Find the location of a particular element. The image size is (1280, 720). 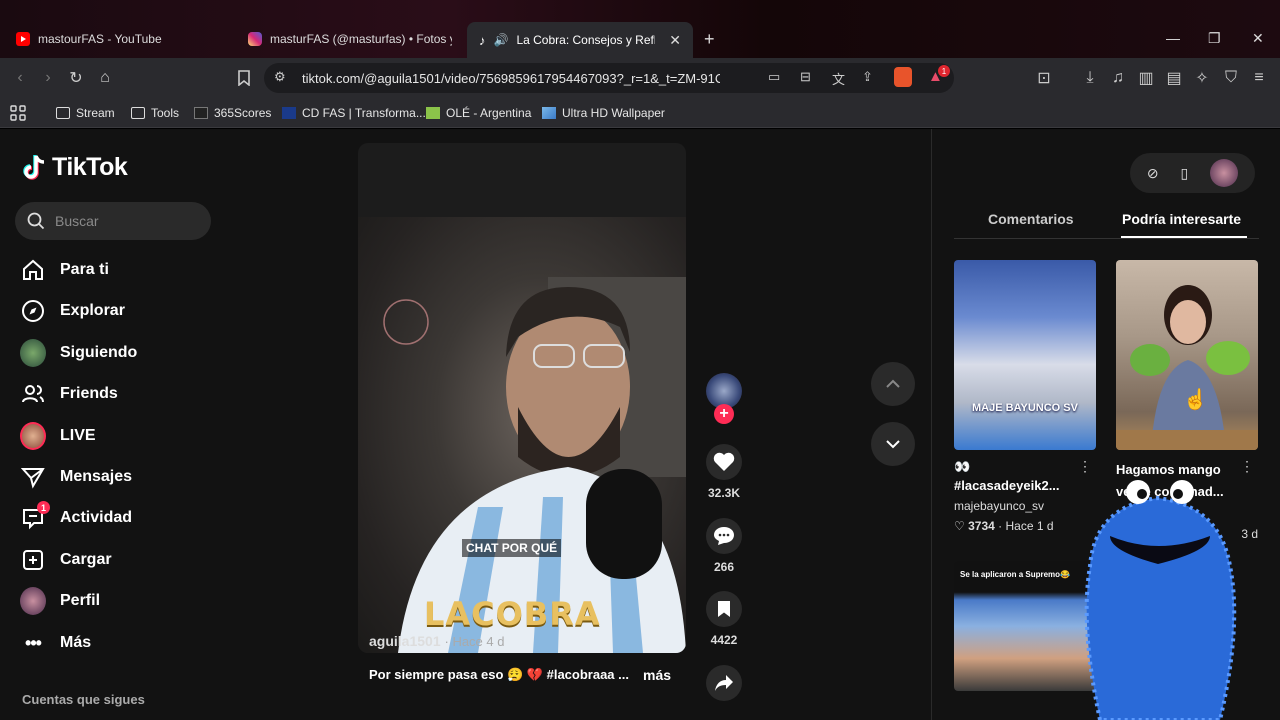

home-icon is located at coordinates (33, 270).